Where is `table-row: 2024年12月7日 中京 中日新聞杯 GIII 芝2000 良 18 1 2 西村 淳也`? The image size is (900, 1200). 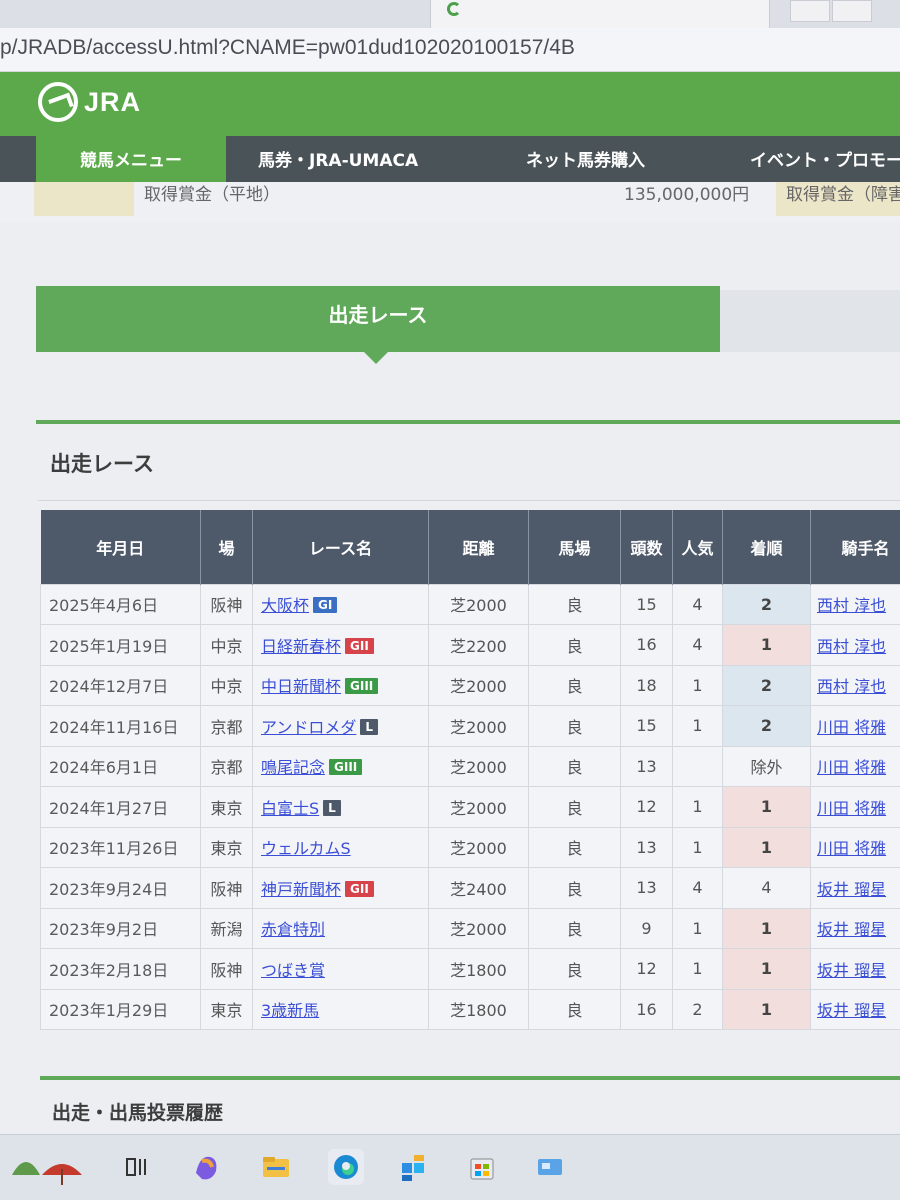 table-row: 2024年12月7日 中京 中日新聞杯 GIII 芝2000 良 18 1 2 西村 淳也 is located at coordinates (470, 685).